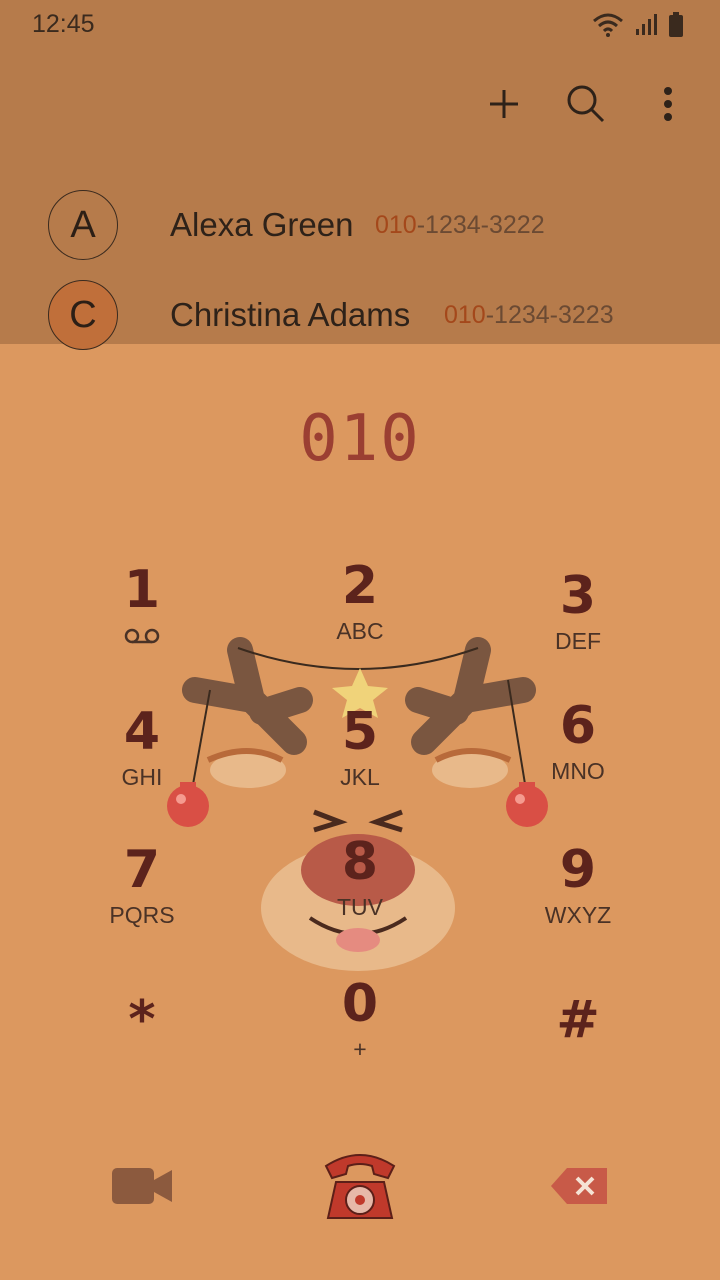 The height and width of the screenshot is (1280, 720). What do you see at coordinates (578, 596) in the screenshot?
I see `key-digit: 3` at bounding box center [578, 596].